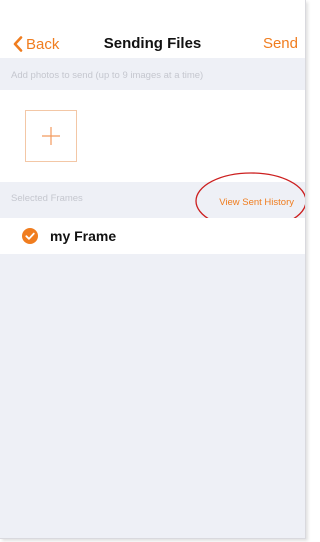  Describe the element at coordinates (256, 202) in the screenshot. I see `view-sent-history-link: View Sent History` at that location.